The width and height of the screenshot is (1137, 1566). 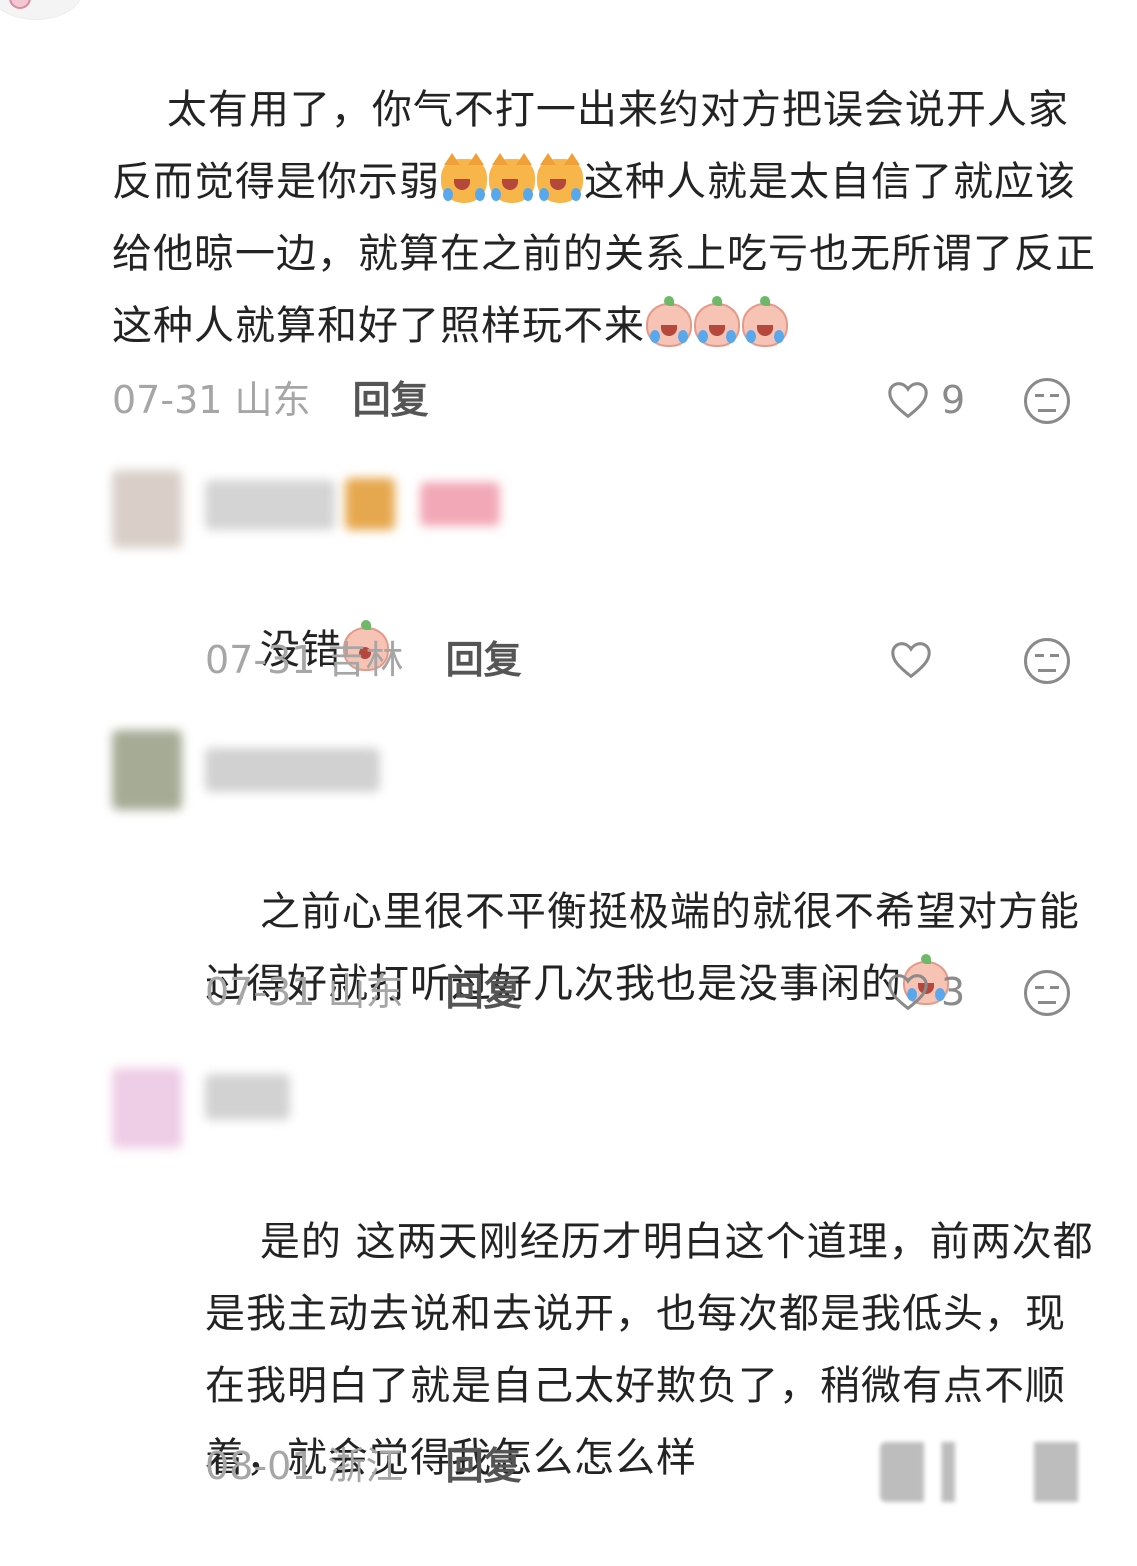 I want to click on like-button: 9, so click(x=925, y=400).